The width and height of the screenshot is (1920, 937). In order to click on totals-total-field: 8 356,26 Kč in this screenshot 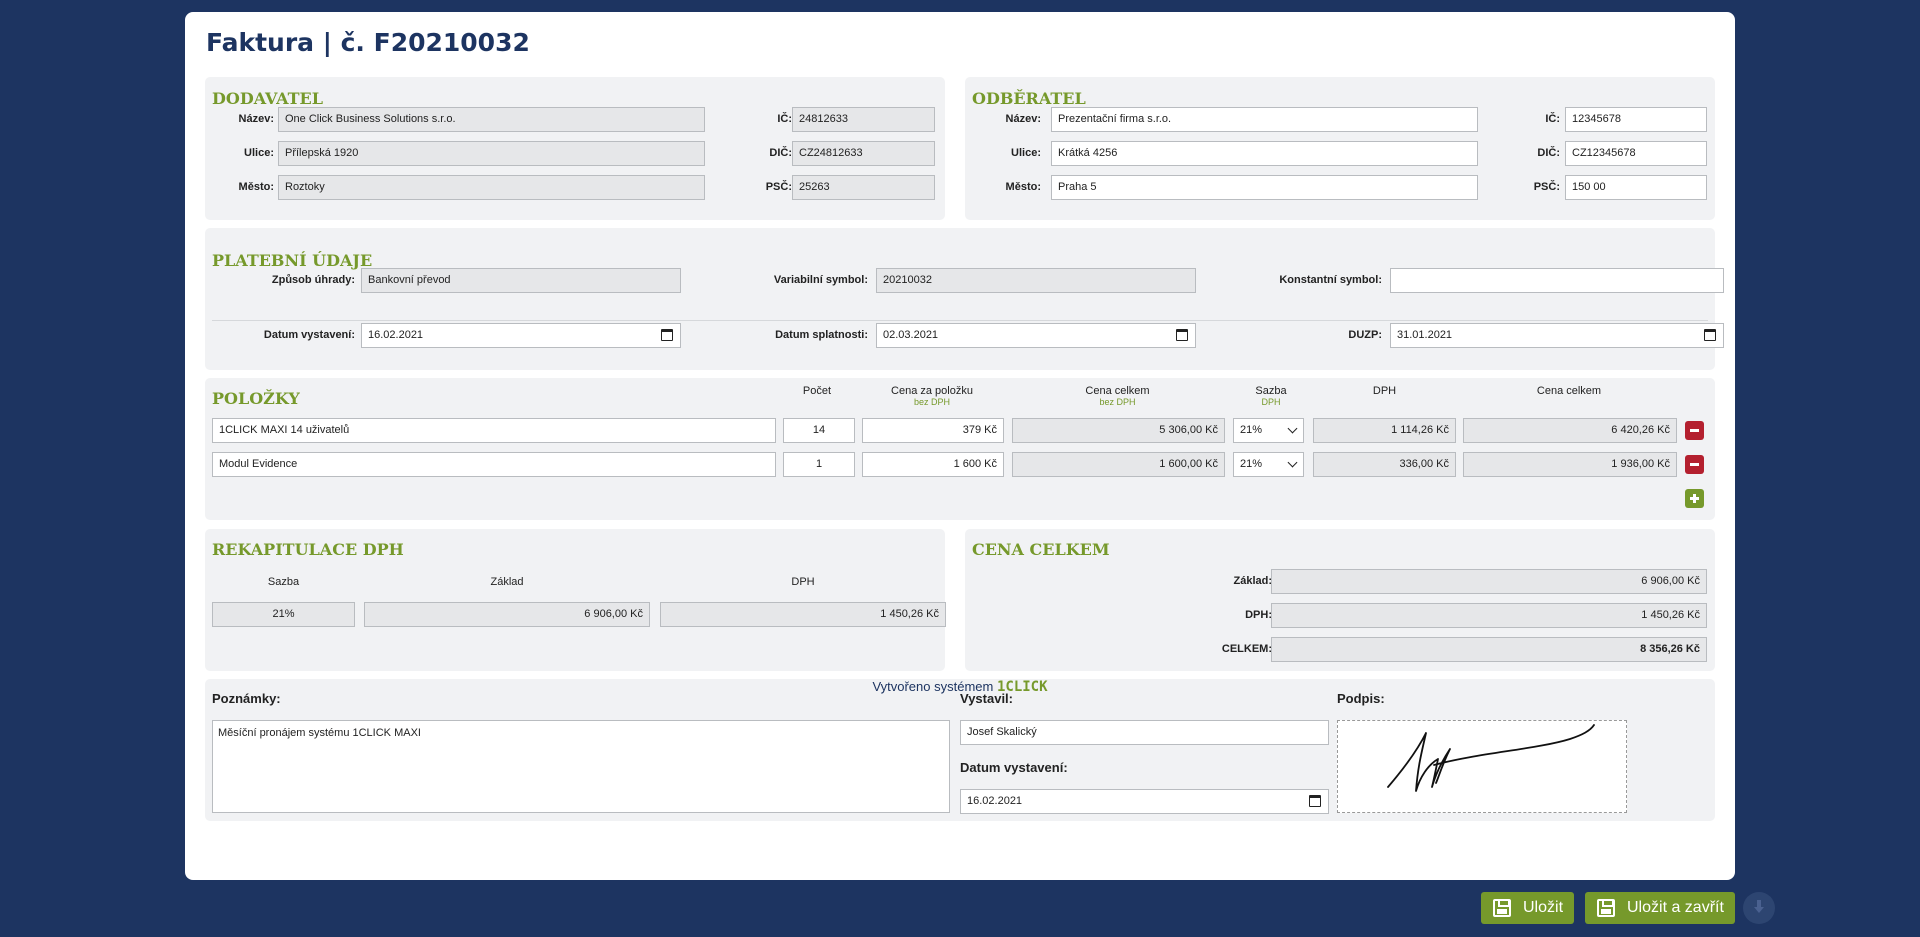, I will do `click(1489, 649)`.